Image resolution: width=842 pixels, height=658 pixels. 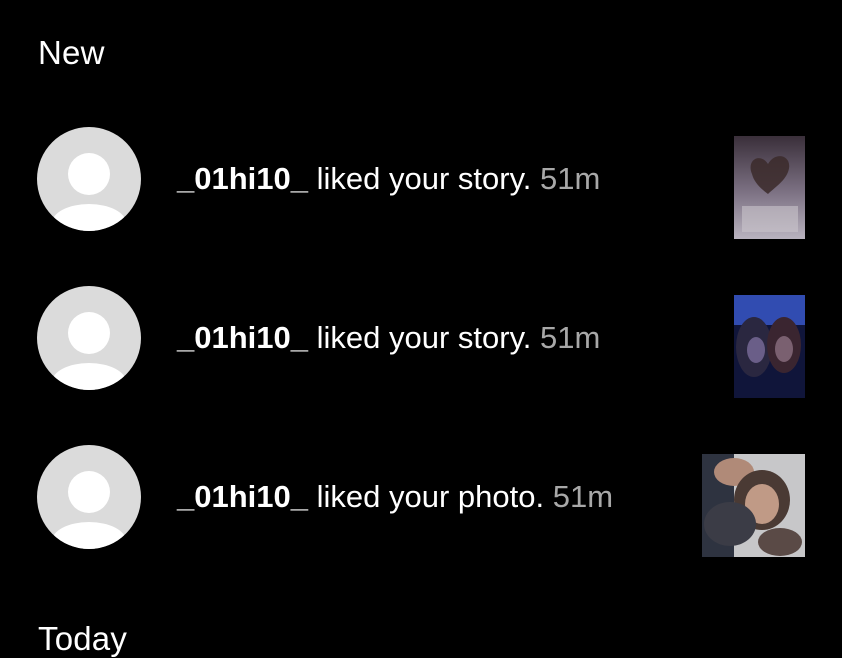 I want to click on section-heading-new: New, so click(x=71, y=52).